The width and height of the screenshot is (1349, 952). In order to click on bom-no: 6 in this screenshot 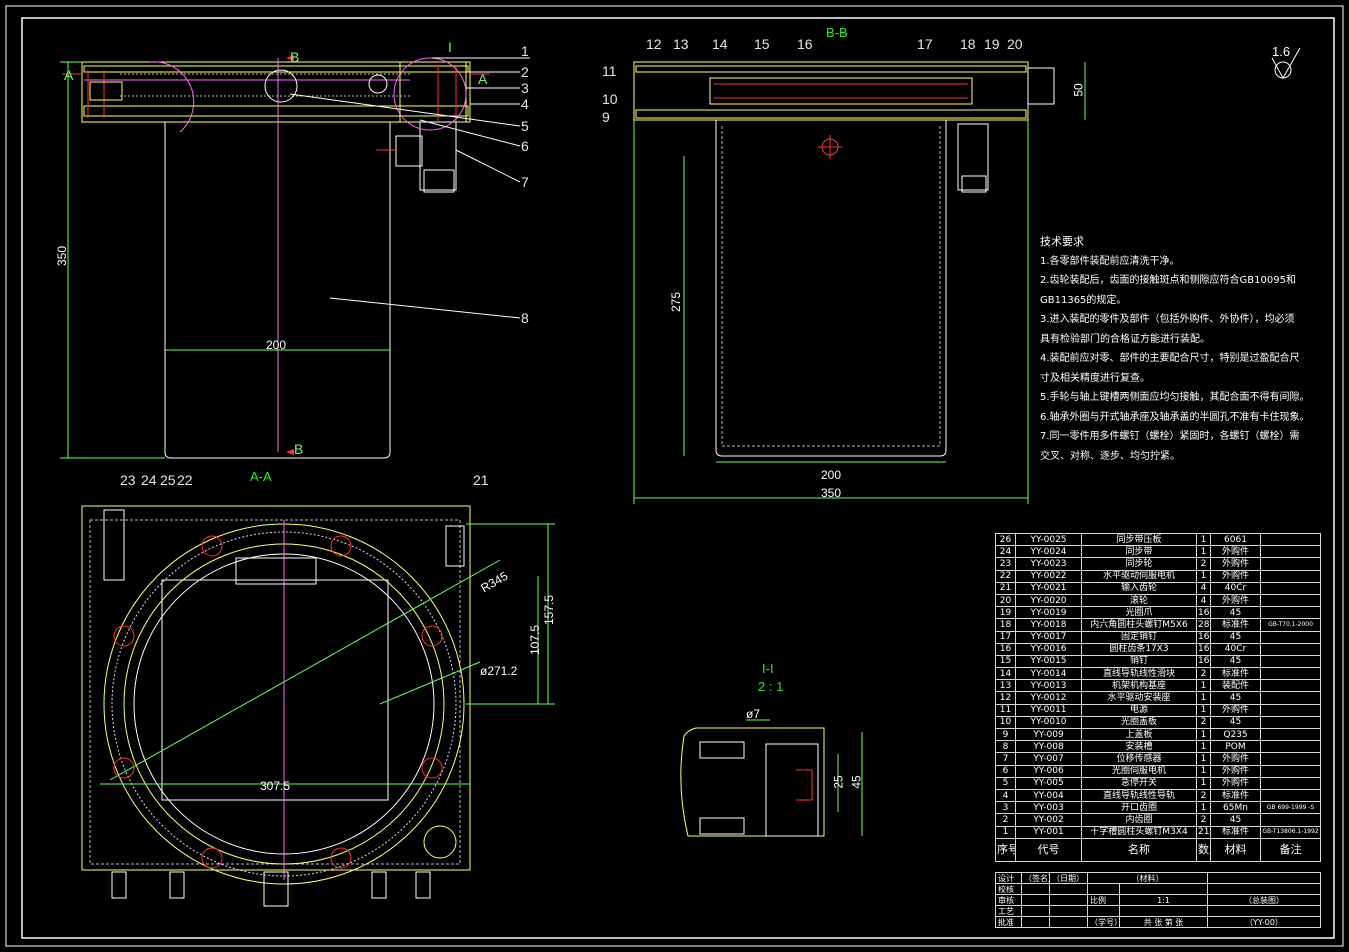, I will do `click(1005, 771)`.